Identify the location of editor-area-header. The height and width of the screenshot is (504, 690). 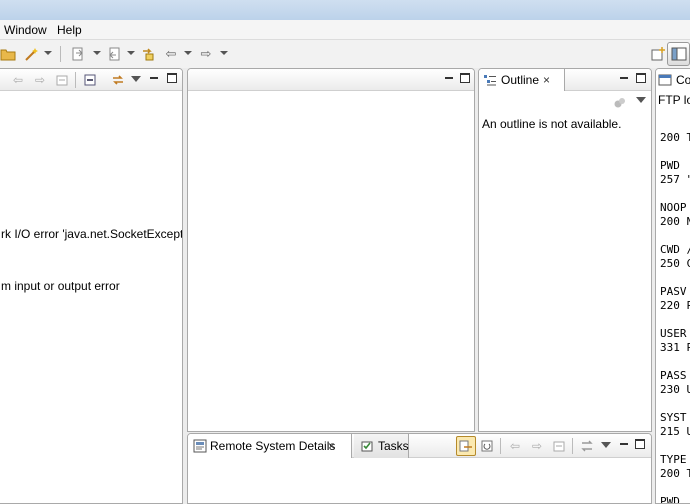
(331, 80).